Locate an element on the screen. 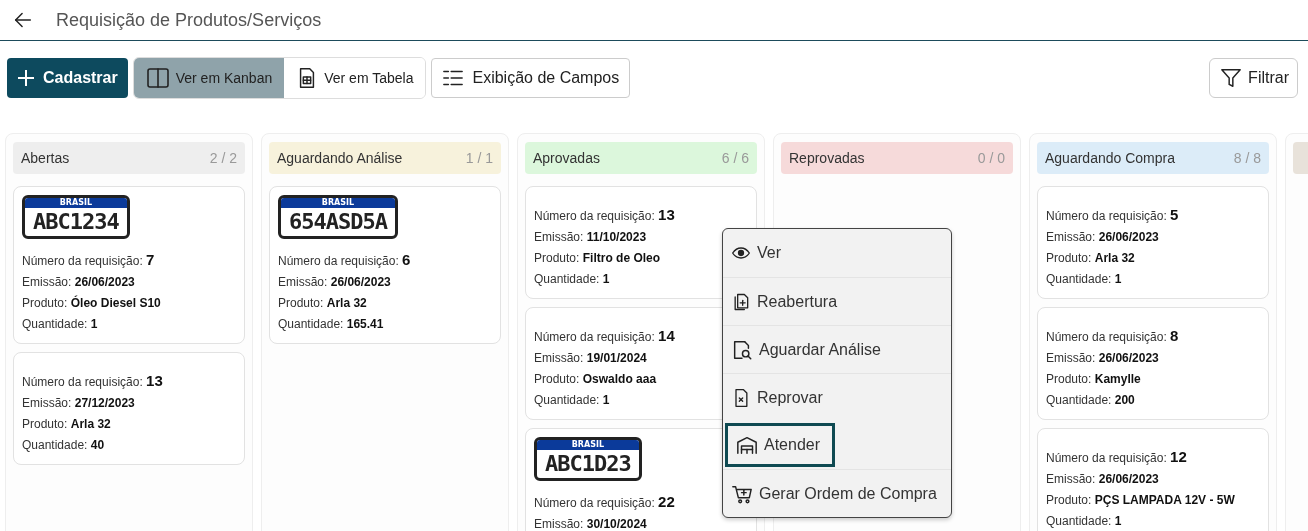 This screenshot has width=1308, height=531. card-field: Produto: Filtro de Oleo is located at coordinates (597, 258).